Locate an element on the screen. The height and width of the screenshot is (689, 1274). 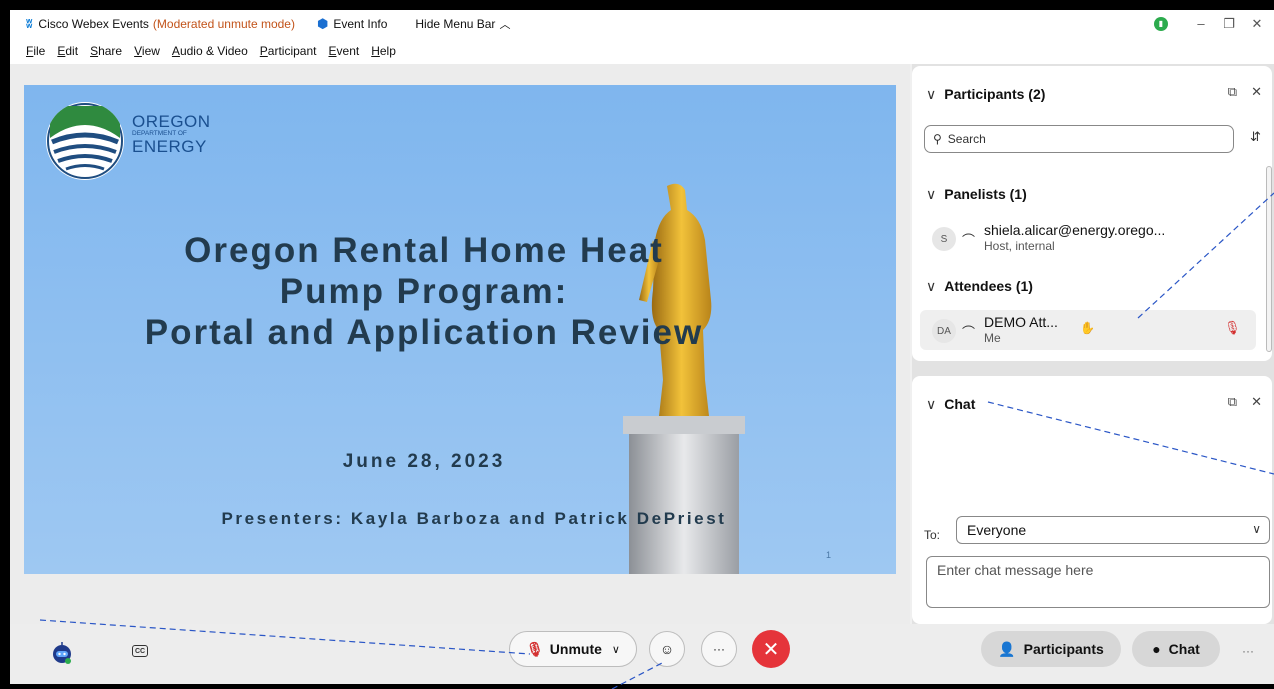
shield-icon: ⬢ is located at coordinates (322, 23).